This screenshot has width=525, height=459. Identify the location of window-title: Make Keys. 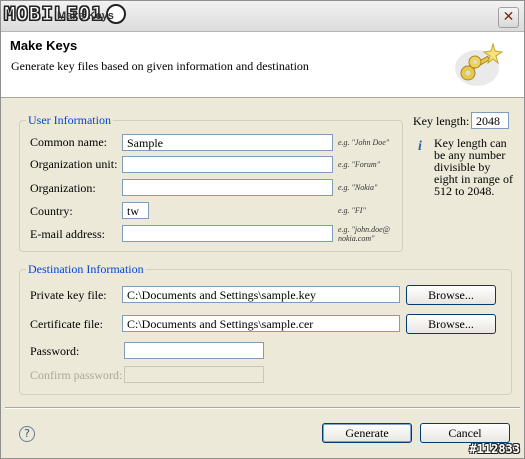
(85, 16).